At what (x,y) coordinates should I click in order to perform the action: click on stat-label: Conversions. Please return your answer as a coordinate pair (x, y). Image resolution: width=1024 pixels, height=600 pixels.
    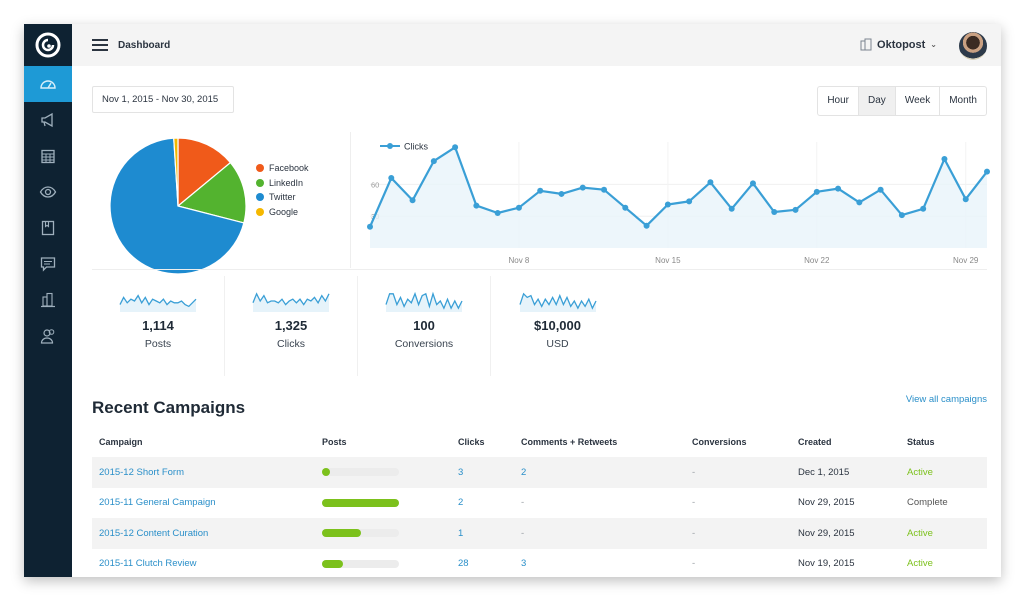
    Looking at the image, I should click on (424, 344).